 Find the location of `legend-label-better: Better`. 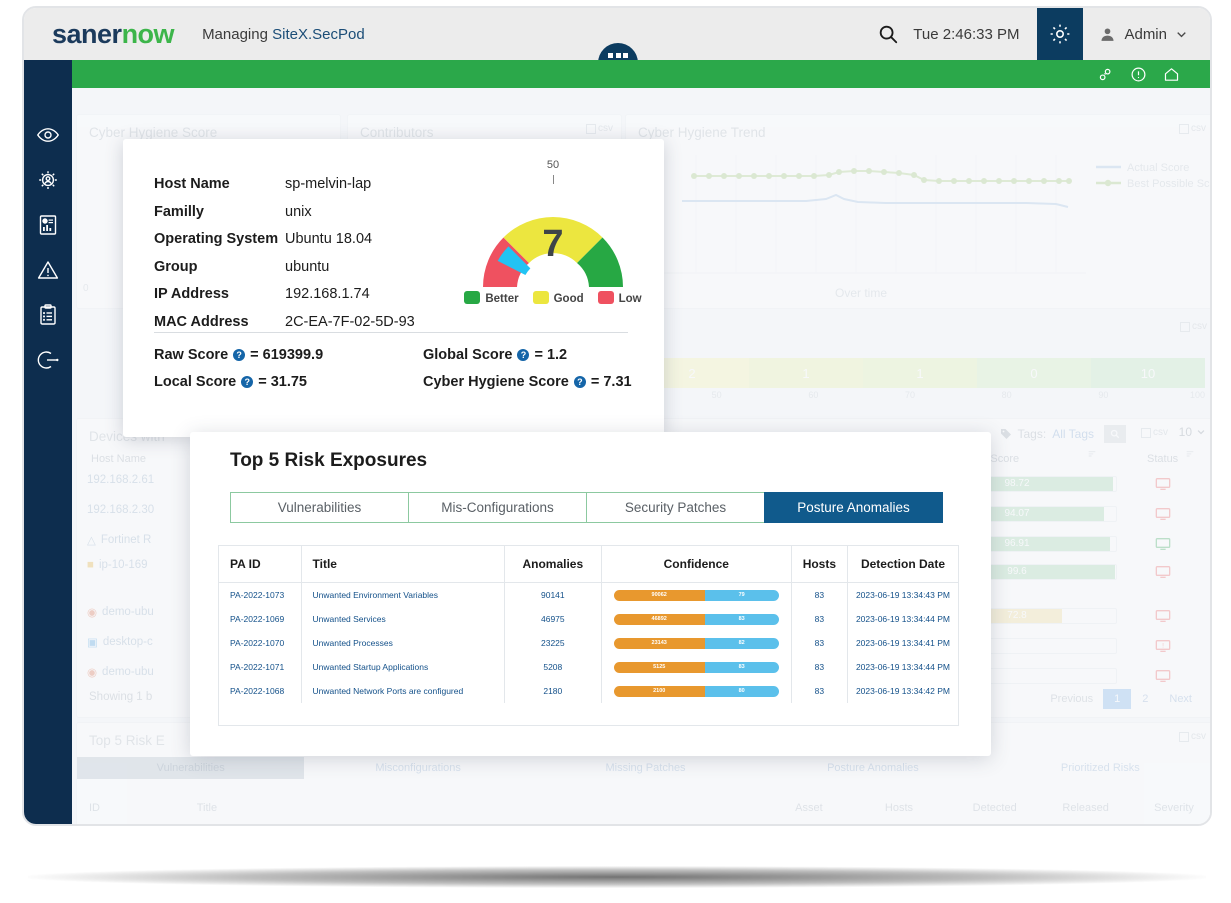

legend-label-better: Better is located at coordinates (502, 299).